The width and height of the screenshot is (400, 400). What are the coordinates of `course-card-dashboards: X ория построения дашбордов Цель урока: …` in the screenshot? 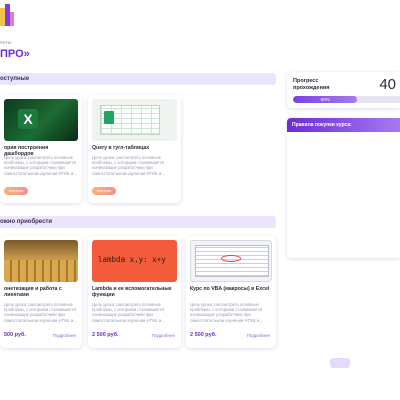 It's located at (41, 149).